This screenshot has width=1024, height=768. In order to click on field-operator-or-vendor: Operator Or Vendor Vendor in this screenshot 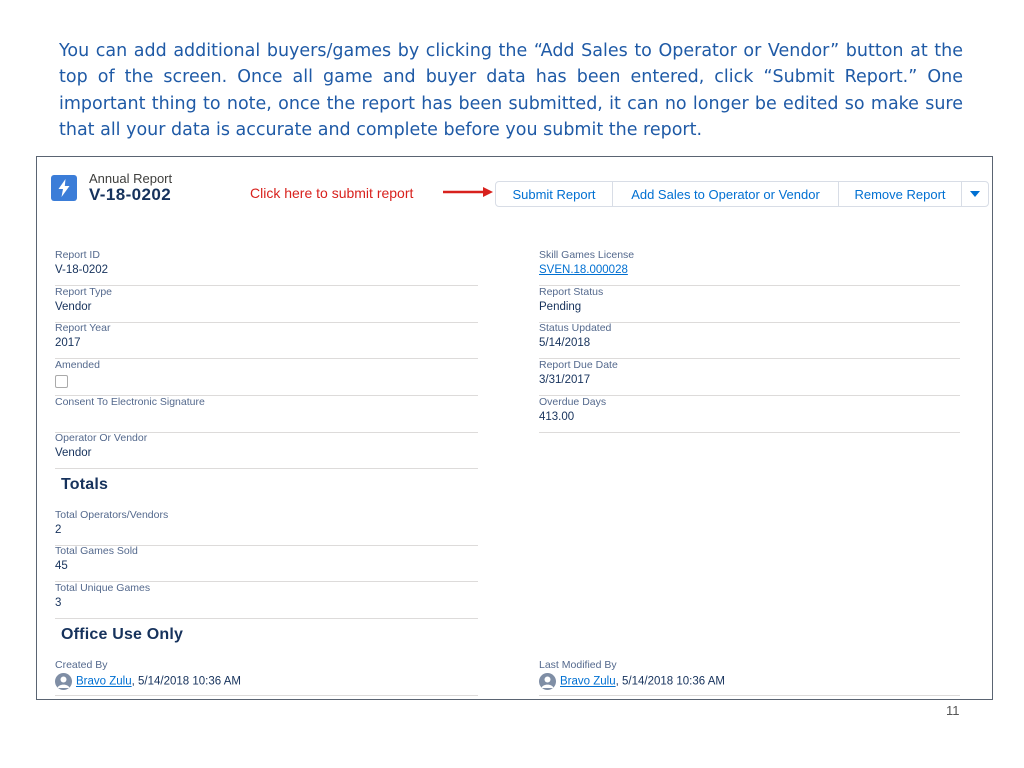, I will do `click(266, 450)`.